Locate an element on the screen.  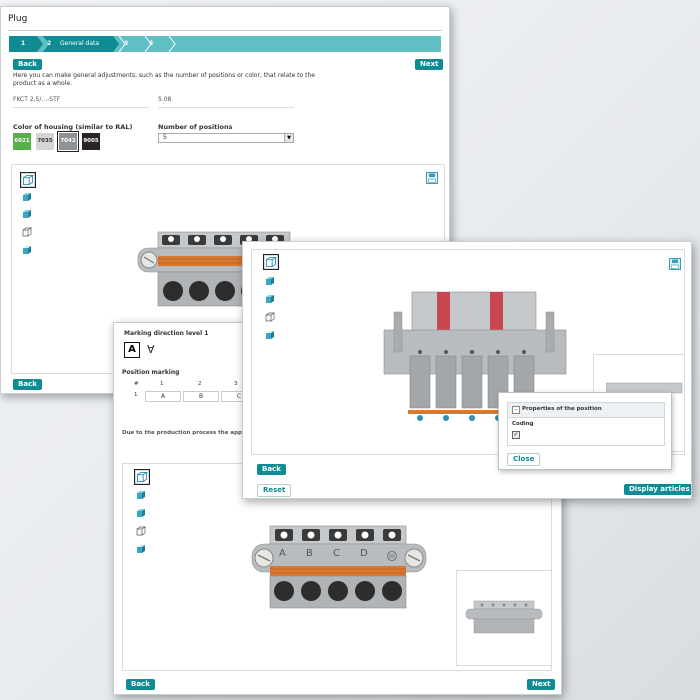
color-swatch-6021: 6021 is located at coordinates (22, 141).